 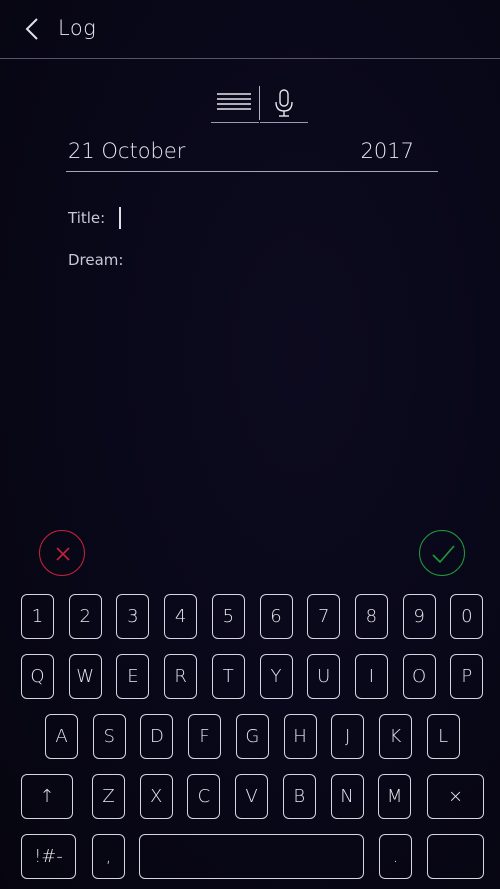 I want to click on key-g: G, so click(x=252, y=736).